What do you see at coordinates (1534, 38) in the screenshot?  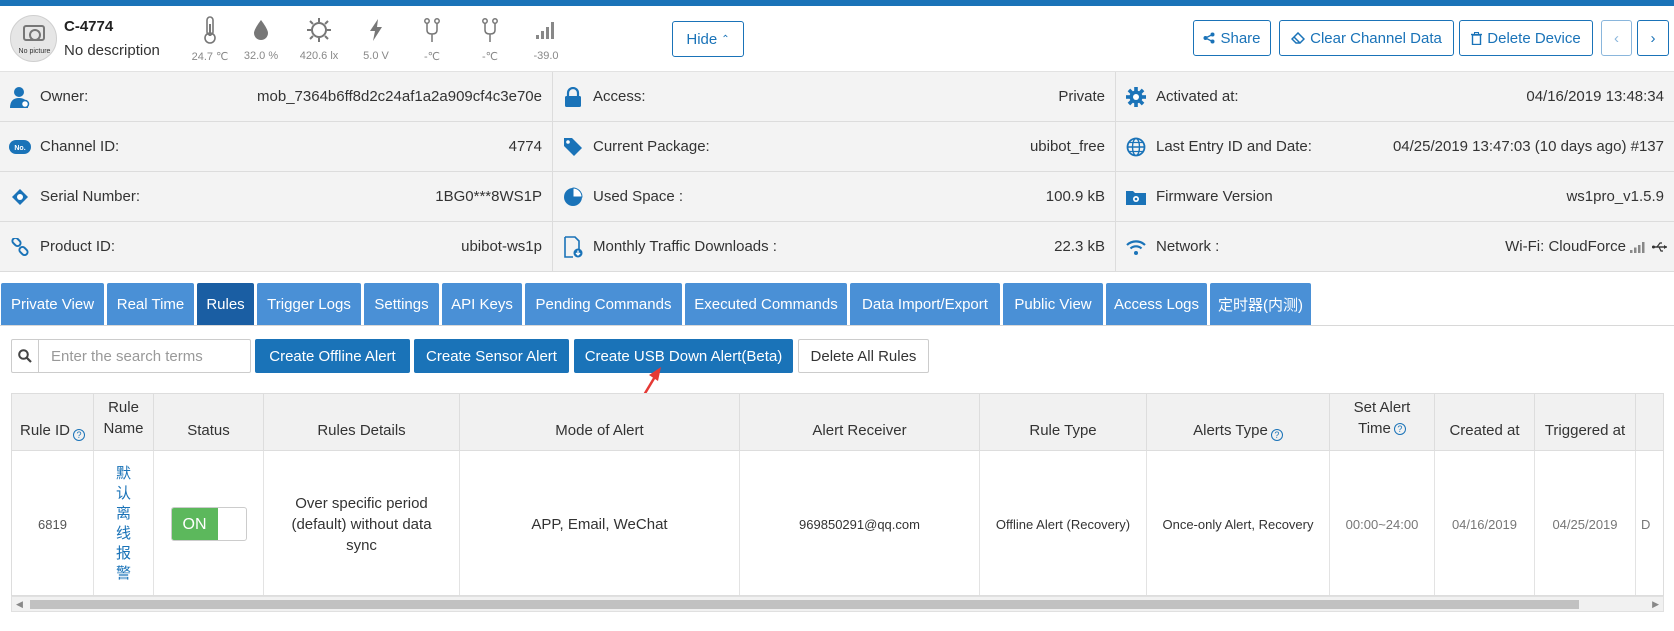 I see `delete-device-label: Delete Device` at bounding box center [1534, 38].